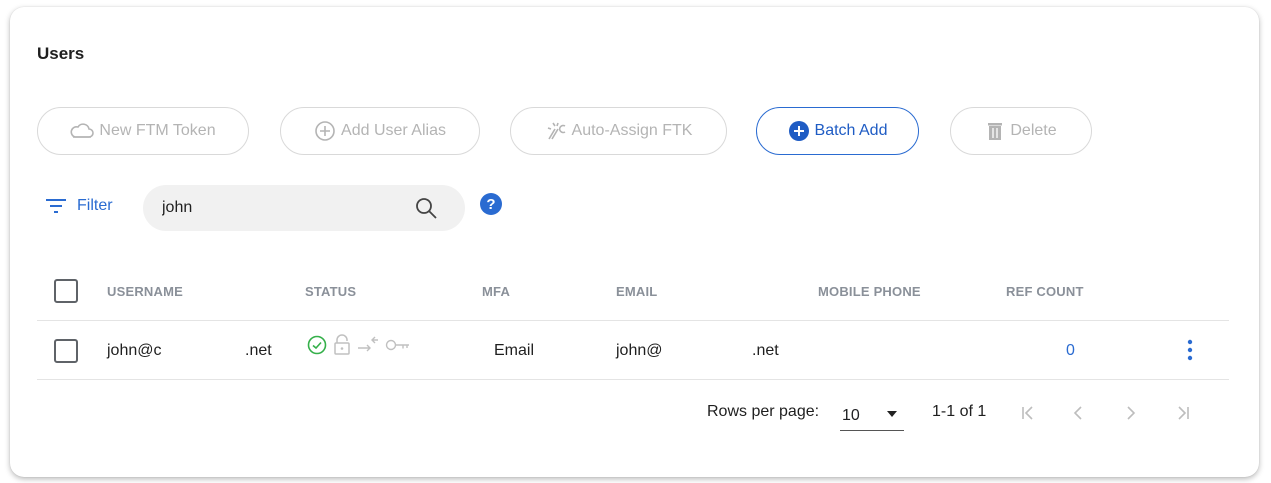  I want to click on check-circle-icon, so click(317, 345).